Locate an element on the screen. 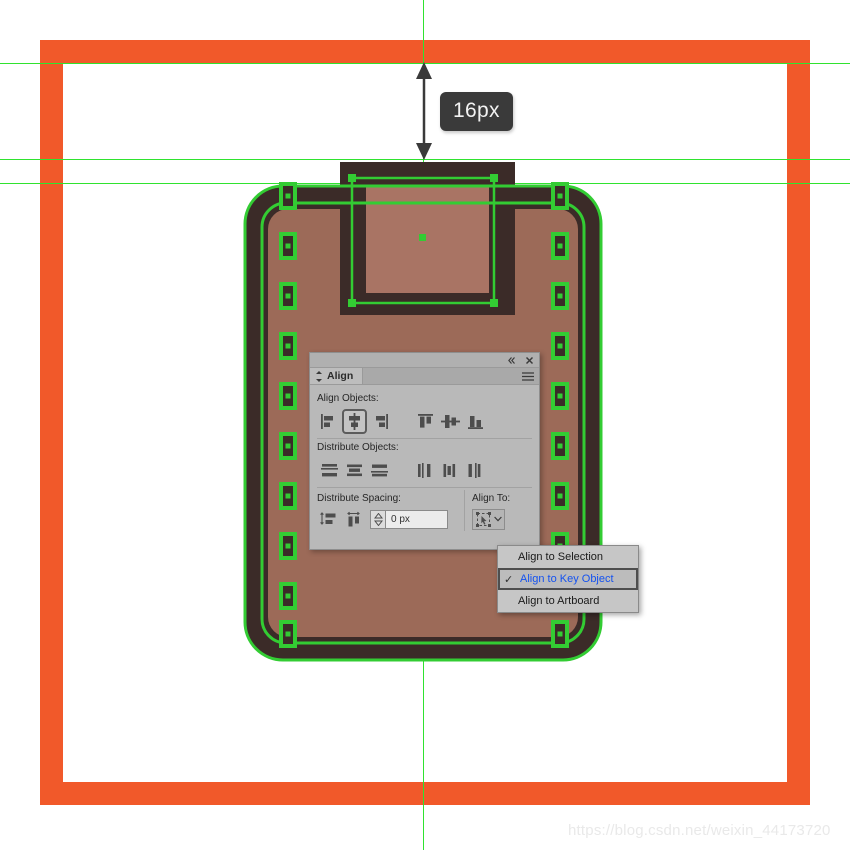 This screenshot has height=850, width=850. measure-arrow-icon is located at coordinates (424, 111).